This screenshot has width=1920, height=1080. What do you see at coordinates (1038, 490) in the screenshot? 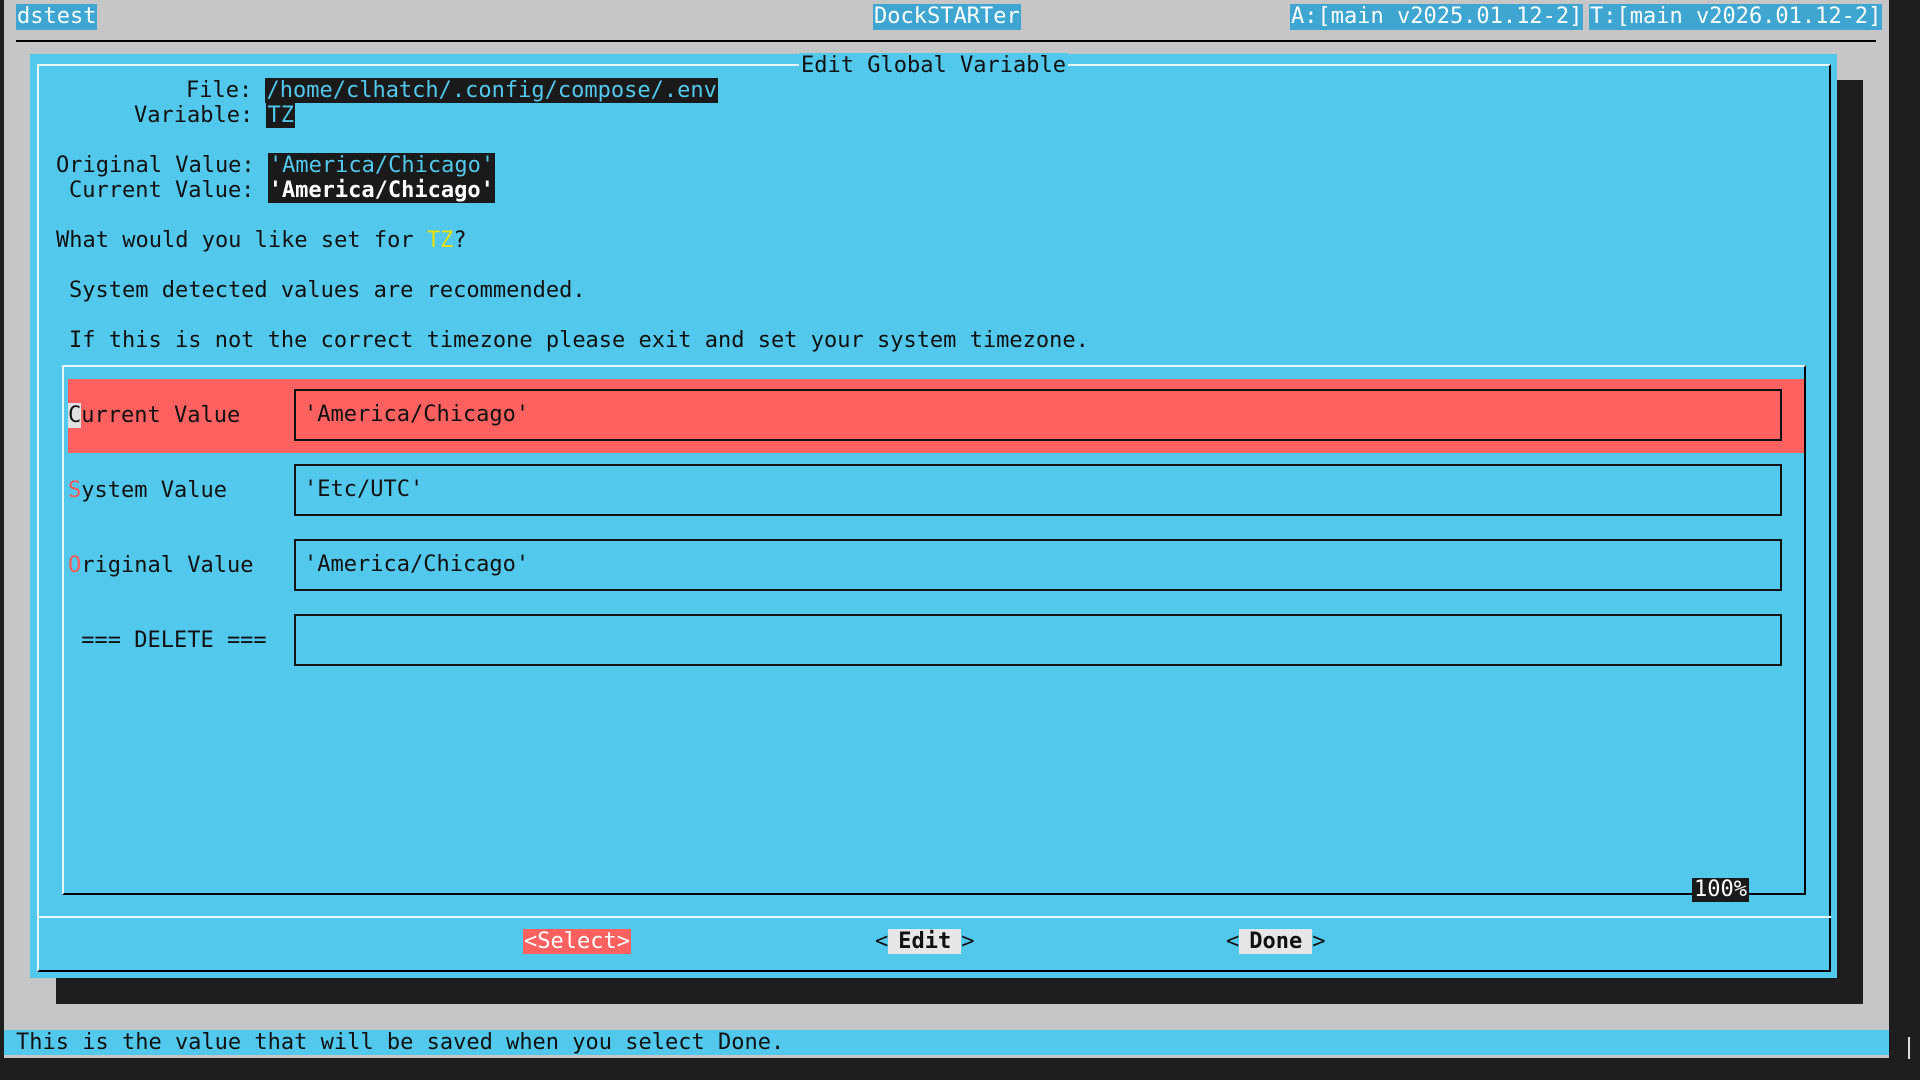
I see `menu-item-value-field: 'Etc/UTC'` at bounding box center [1038, 490].